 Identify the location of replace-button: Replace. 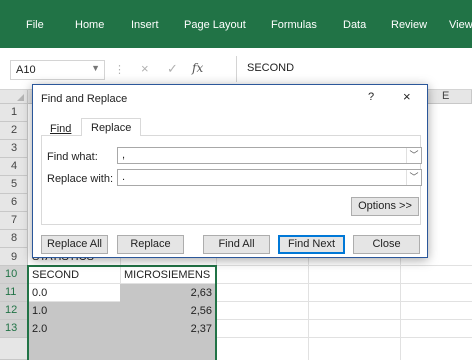
(150, 244).